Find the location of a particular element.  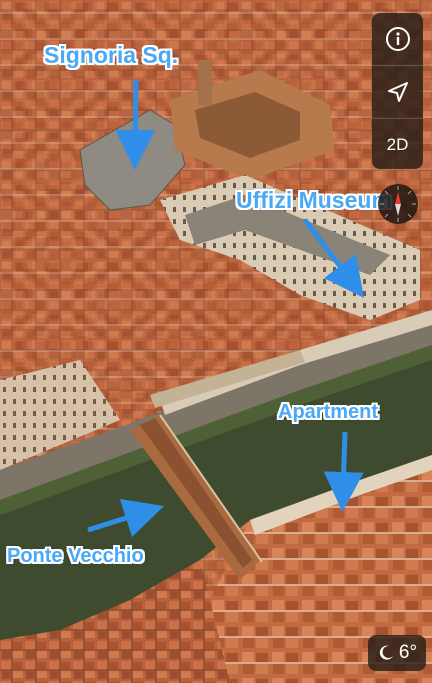

moon-icon is located at coordinates (386, 652).